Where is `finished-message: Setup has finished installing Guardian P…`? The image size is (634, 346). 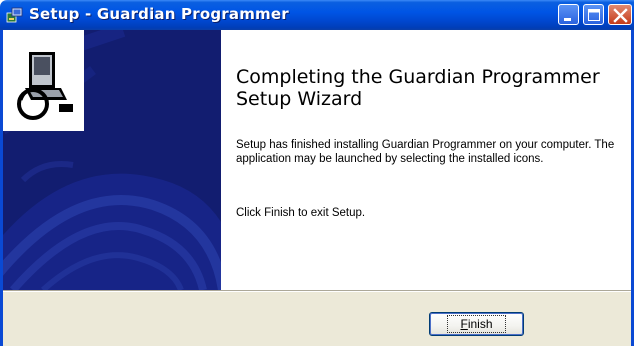 finished-message: Setup has finished installing Guardian P… is located at coordinates (425, 152).